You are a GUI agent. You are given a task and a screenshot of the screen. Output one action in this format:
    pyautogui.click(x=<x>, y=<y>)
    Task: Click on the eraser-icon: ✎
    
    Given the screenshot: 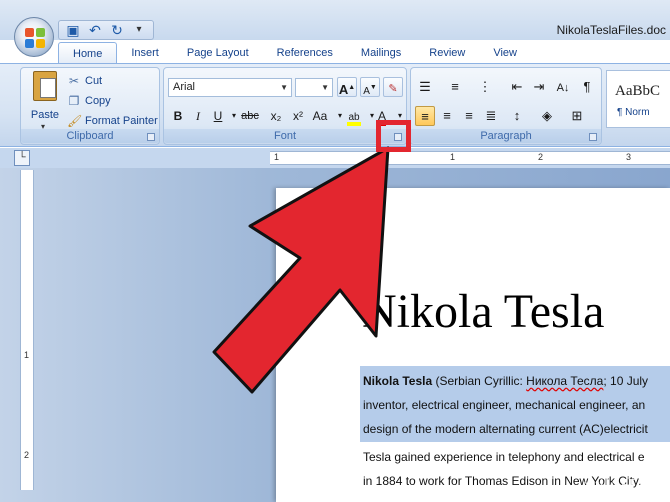 What is the action you would take?
    pyautogui.click(x=393, y=89)
    